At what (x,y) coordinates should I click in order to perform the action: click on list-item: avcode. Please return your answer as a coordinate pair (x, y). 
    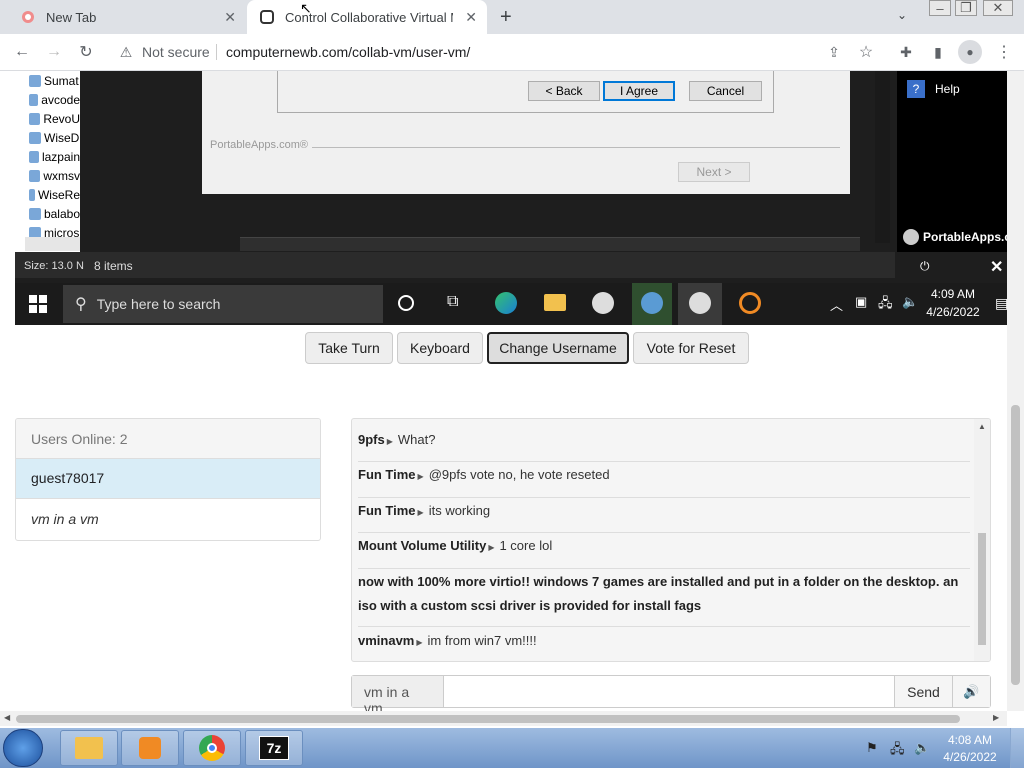
    Looking at the image, I should click on (47, 99).